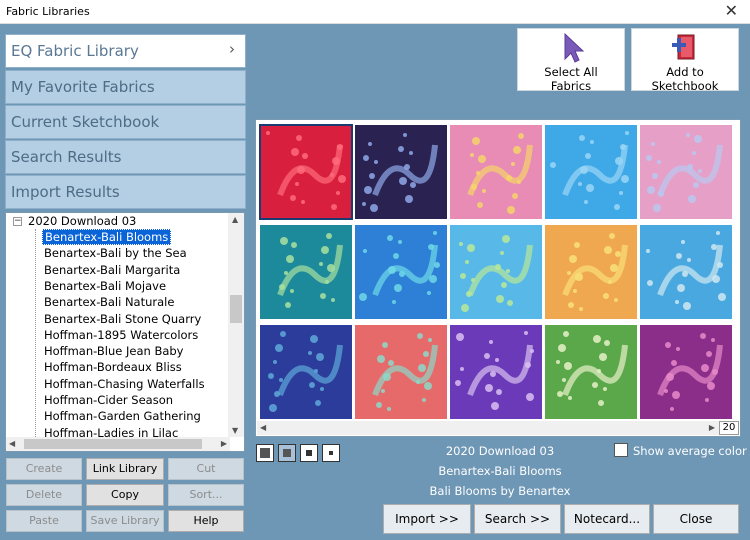 The height and width of the screenshot is (540, 750). Describe the element at coordinates (48, 11) in the screenshot. I see `window-title: Fabric Libraries` at that location.